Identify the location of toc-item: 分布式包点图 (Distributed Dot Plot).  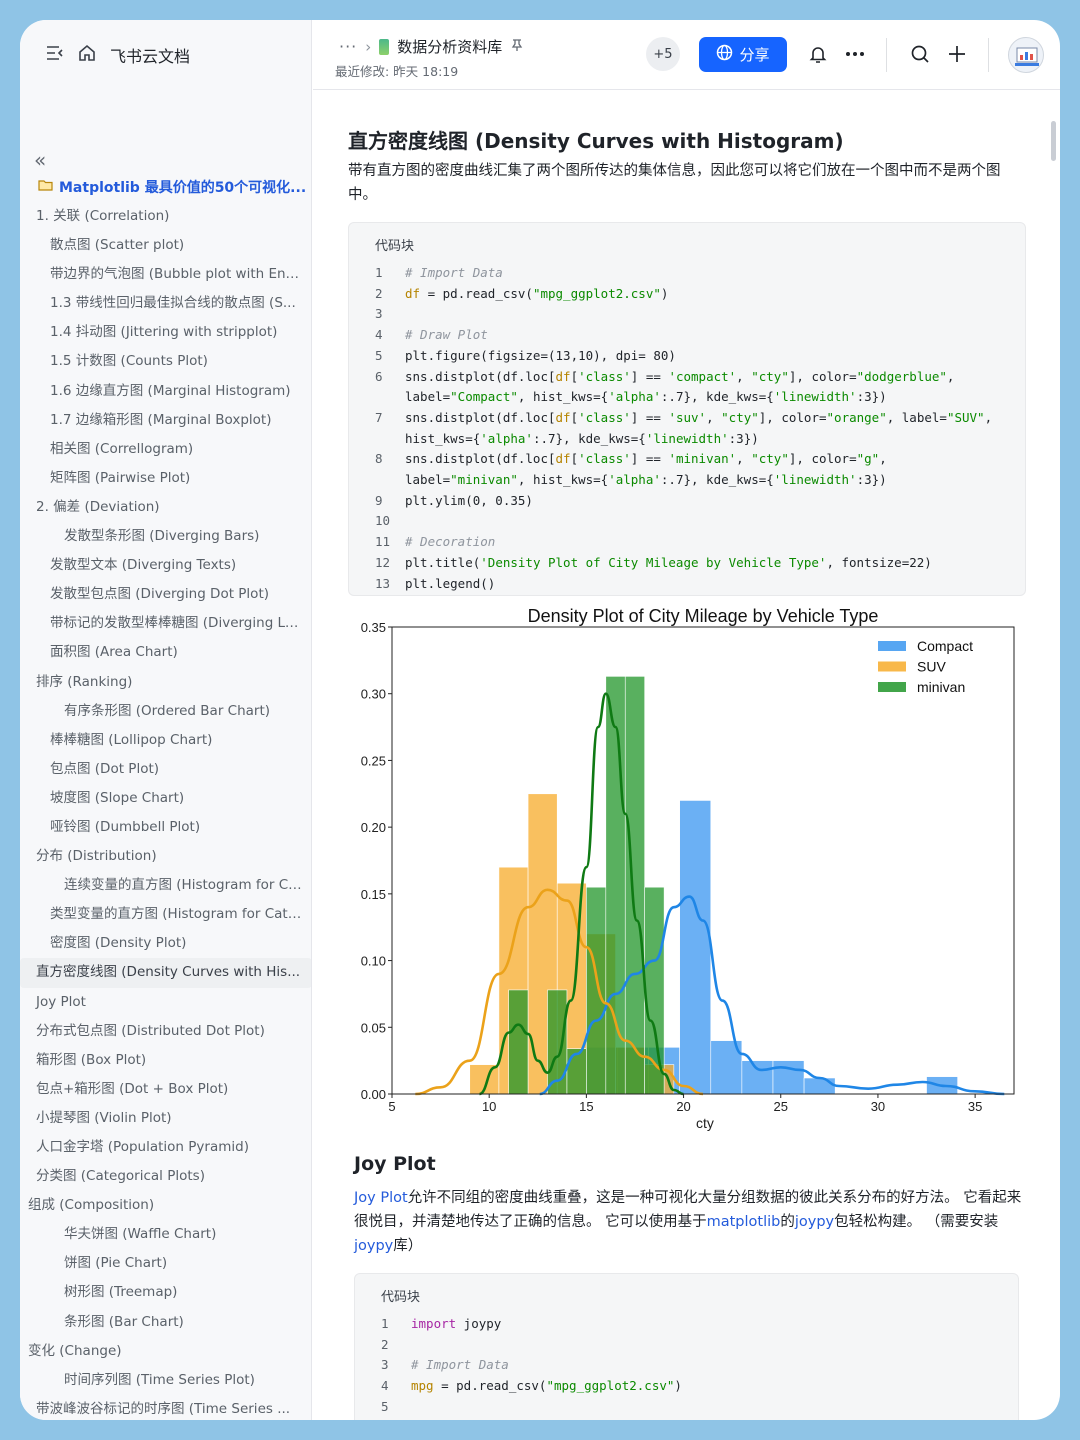
(165, 1031).